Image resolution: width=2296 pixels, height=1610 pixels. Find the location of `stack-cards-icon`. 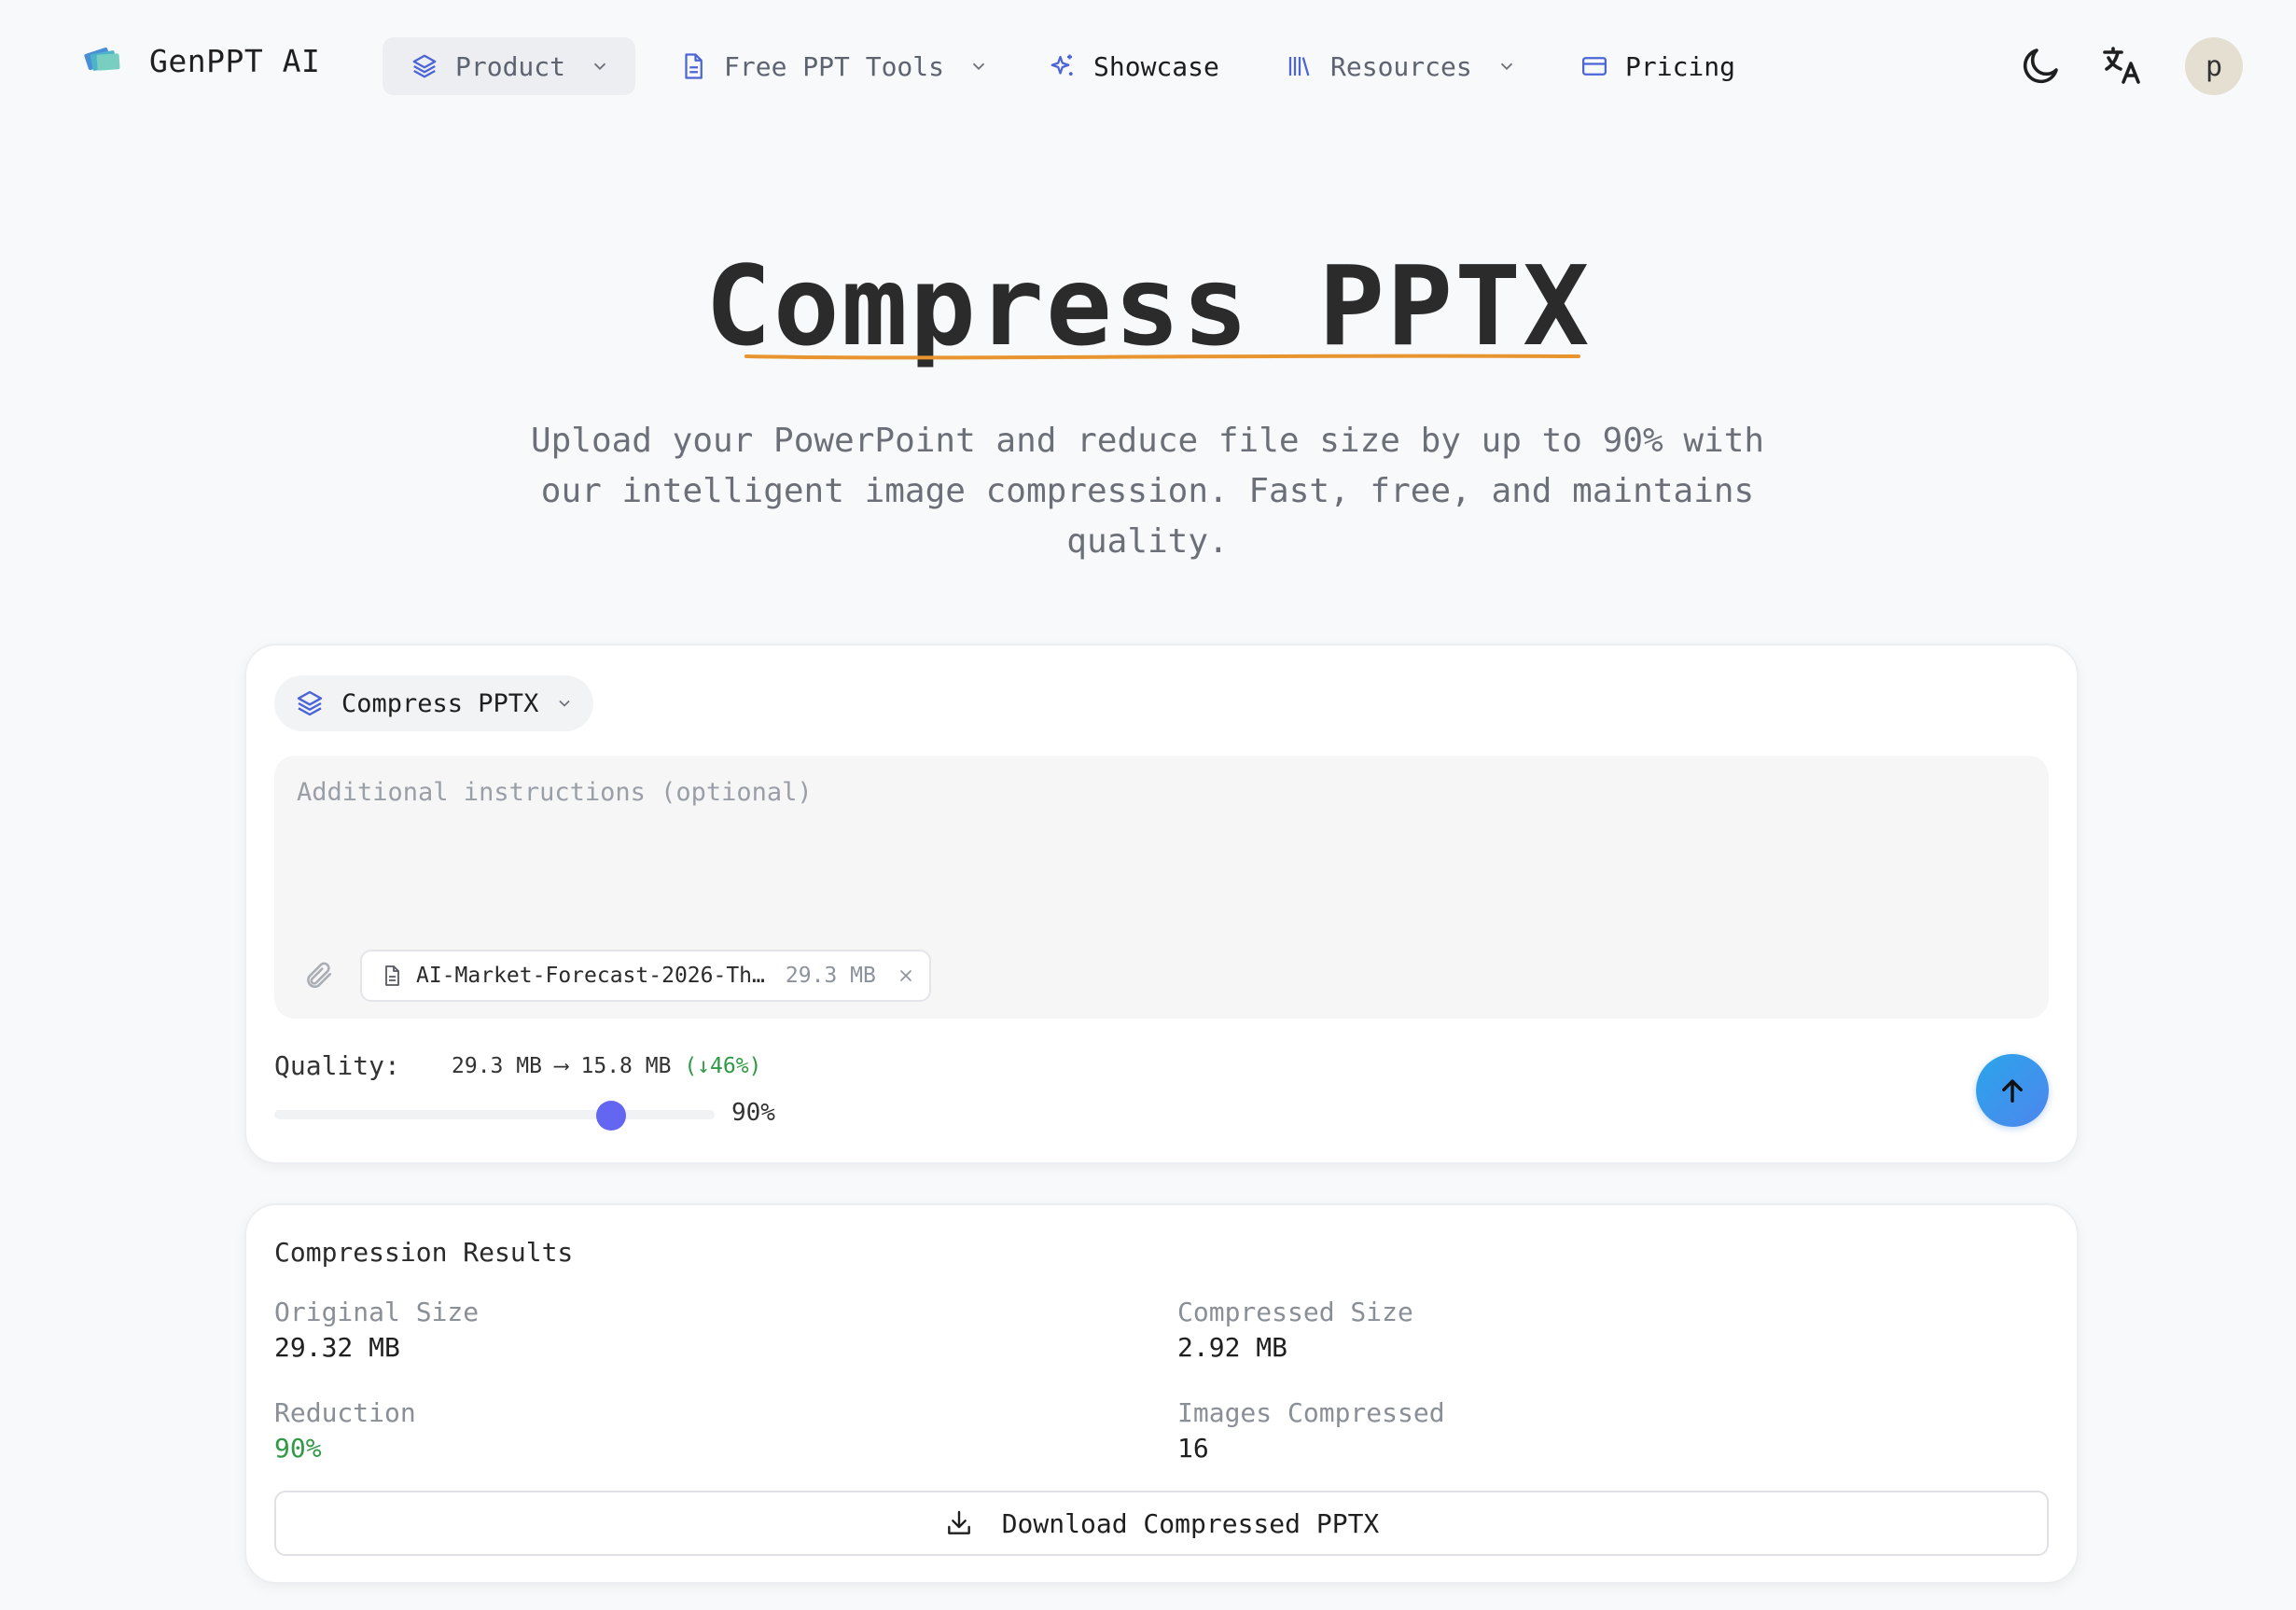

stack-cards-icon is located at coordinates (102, 59).